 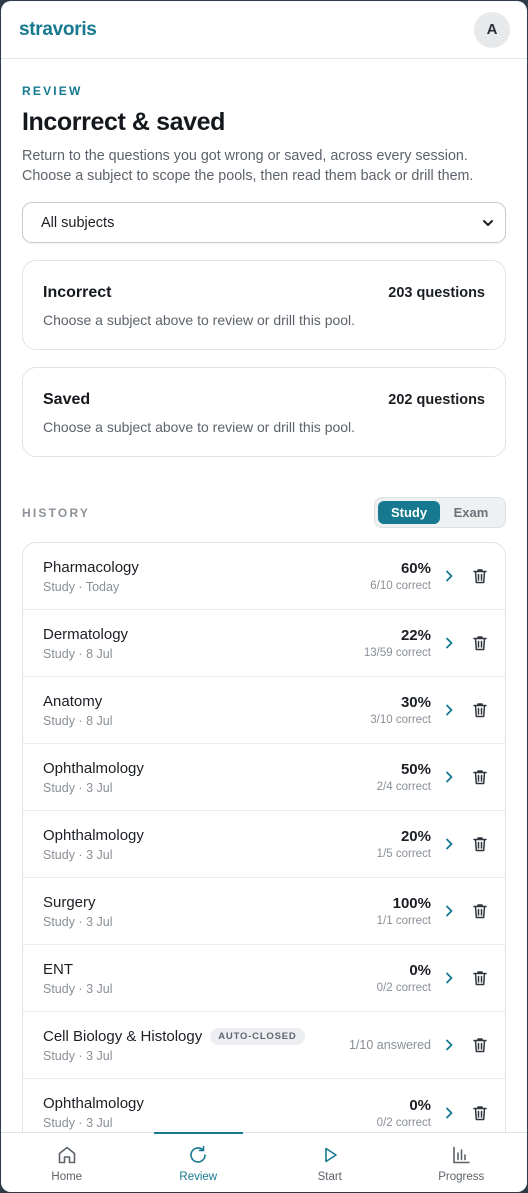 What do you see at coordinates (123, 1036) in the screenshot?
I see `session-subject: Cell Biology & Histology` at bounding box center [123, 1036].